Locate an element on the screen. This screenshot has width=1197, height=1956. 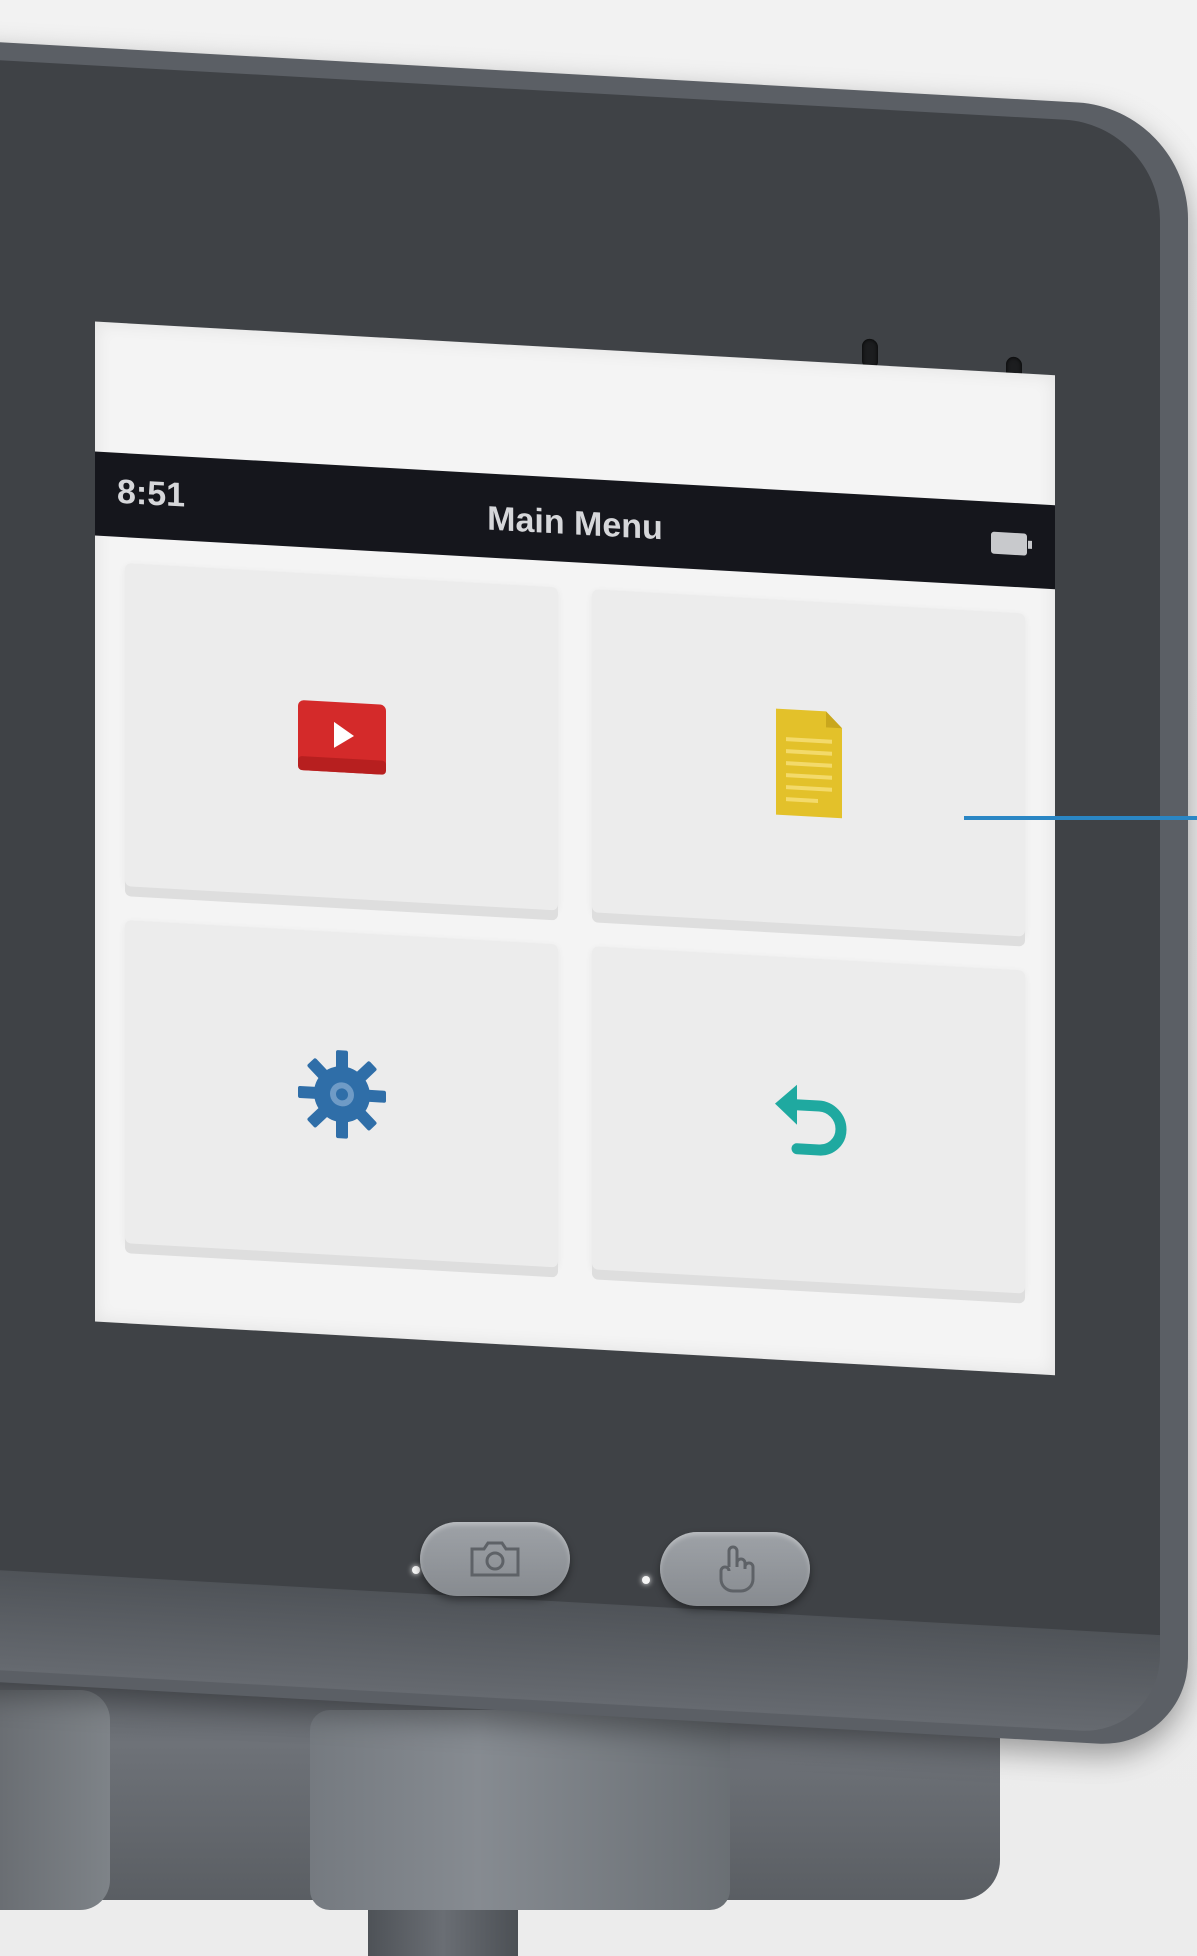
menu-tile-settings is located at coordinates (341, 1094).